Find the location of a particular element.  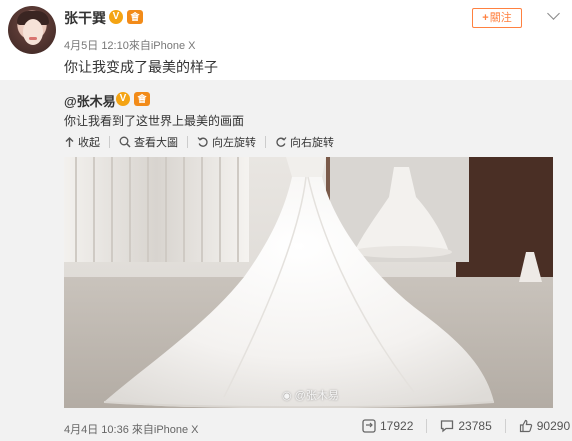

comment-count-button: 23785 is located at coordinates (466, 426).